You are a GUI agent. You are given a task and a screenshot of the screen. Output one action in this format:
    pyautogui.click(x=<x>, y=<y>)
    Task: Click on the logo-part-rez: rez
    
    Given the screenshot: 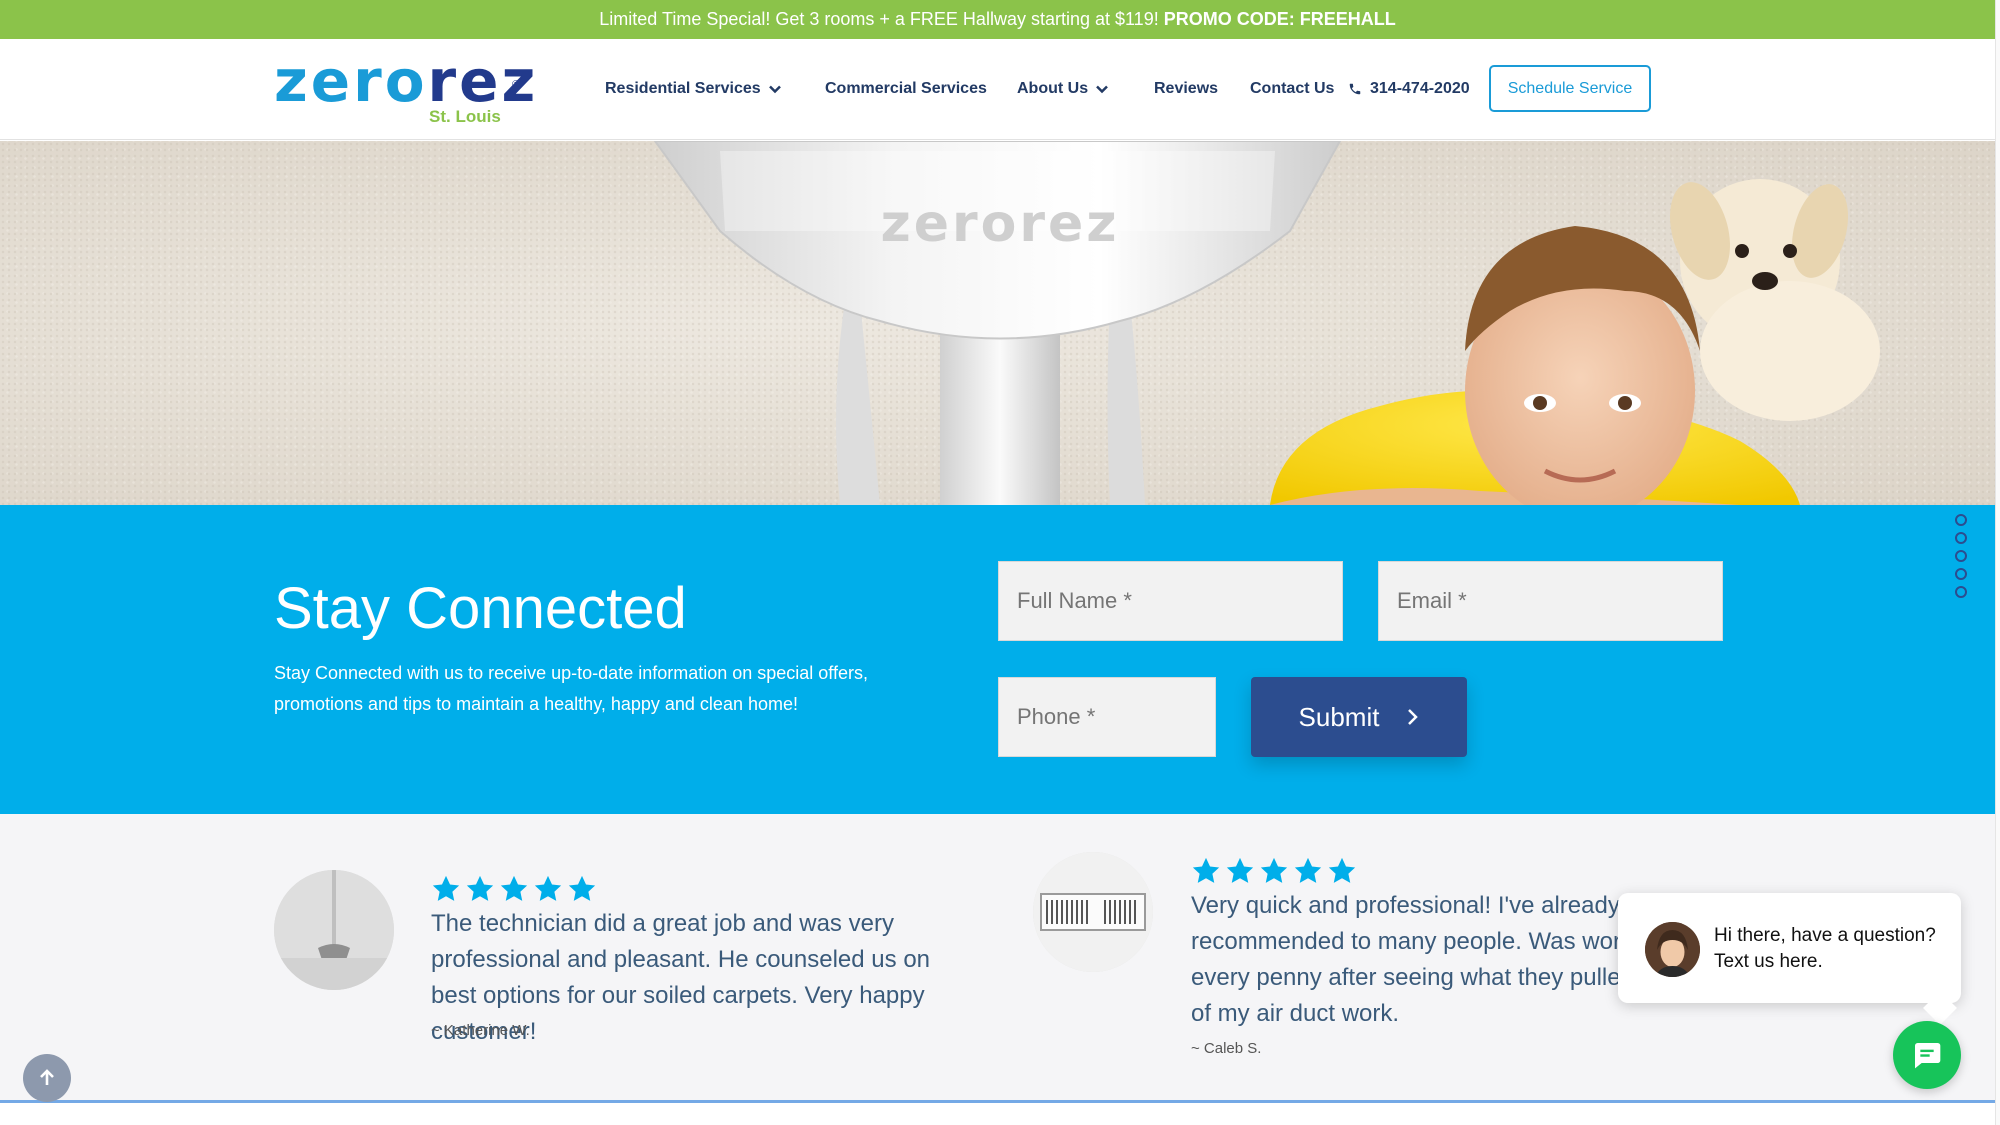 What is the action you would take?
    pyautogui.click(x=483, y=81)
    